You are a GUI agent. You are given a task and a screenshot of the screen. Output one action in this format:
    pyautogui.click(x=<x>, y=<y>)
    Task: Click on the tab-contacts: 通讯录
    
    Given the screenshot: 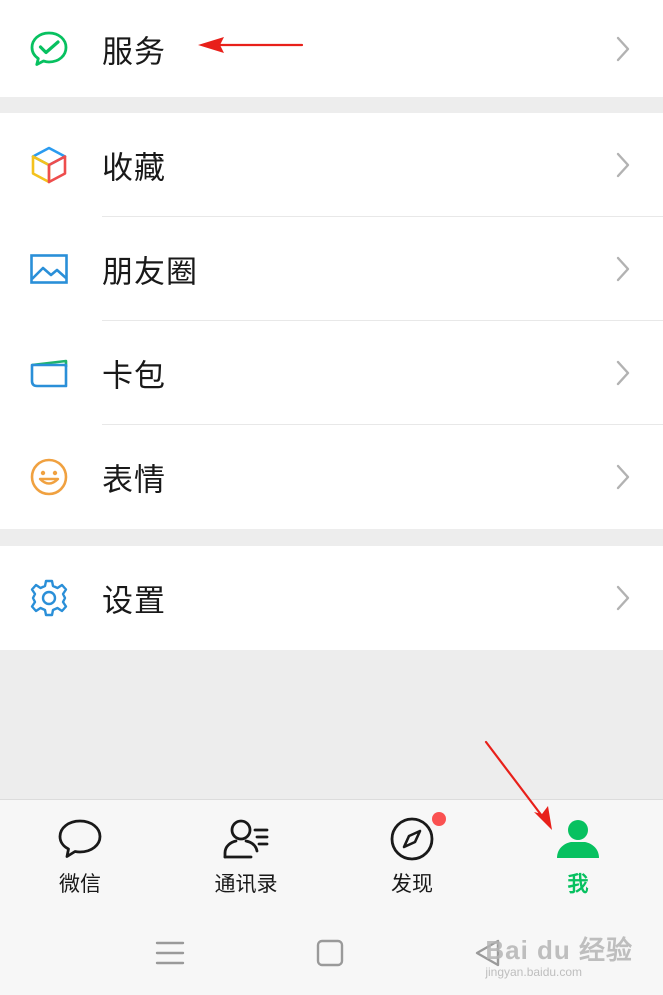 What is the action you would take?
    pyautogui.click(x=246, y=856)
    